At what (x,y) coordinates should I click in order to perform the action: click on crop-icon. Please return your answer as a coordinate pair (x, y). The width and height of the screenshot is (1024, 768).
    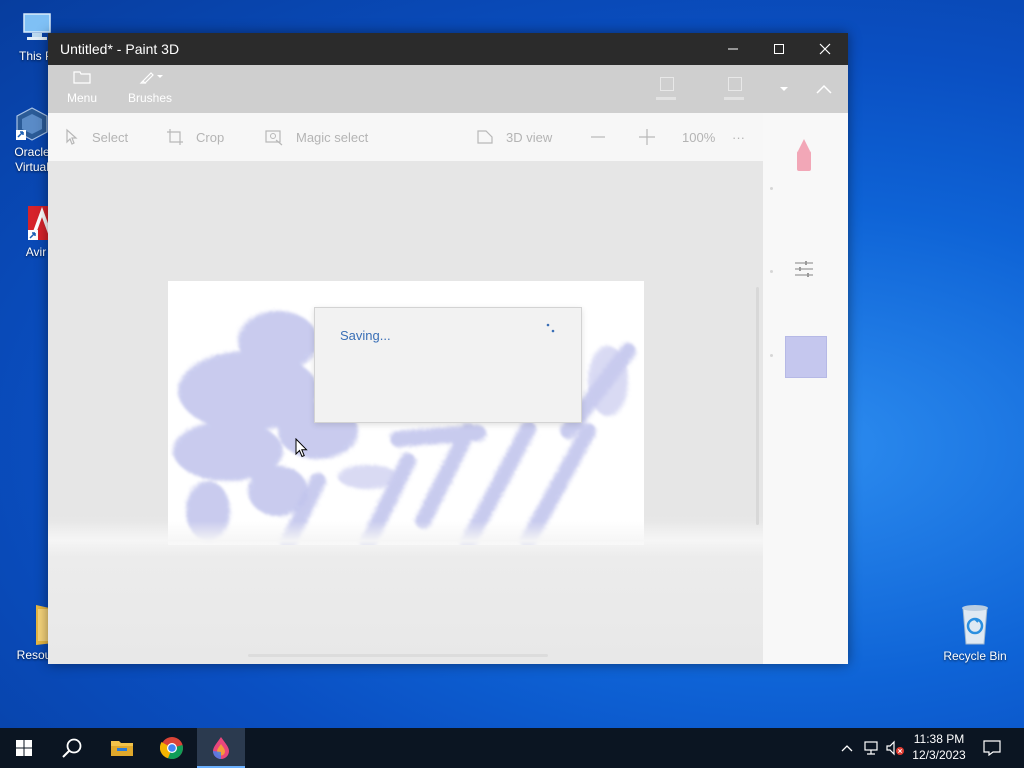
    Looking at the image, I should click on (175, 137).